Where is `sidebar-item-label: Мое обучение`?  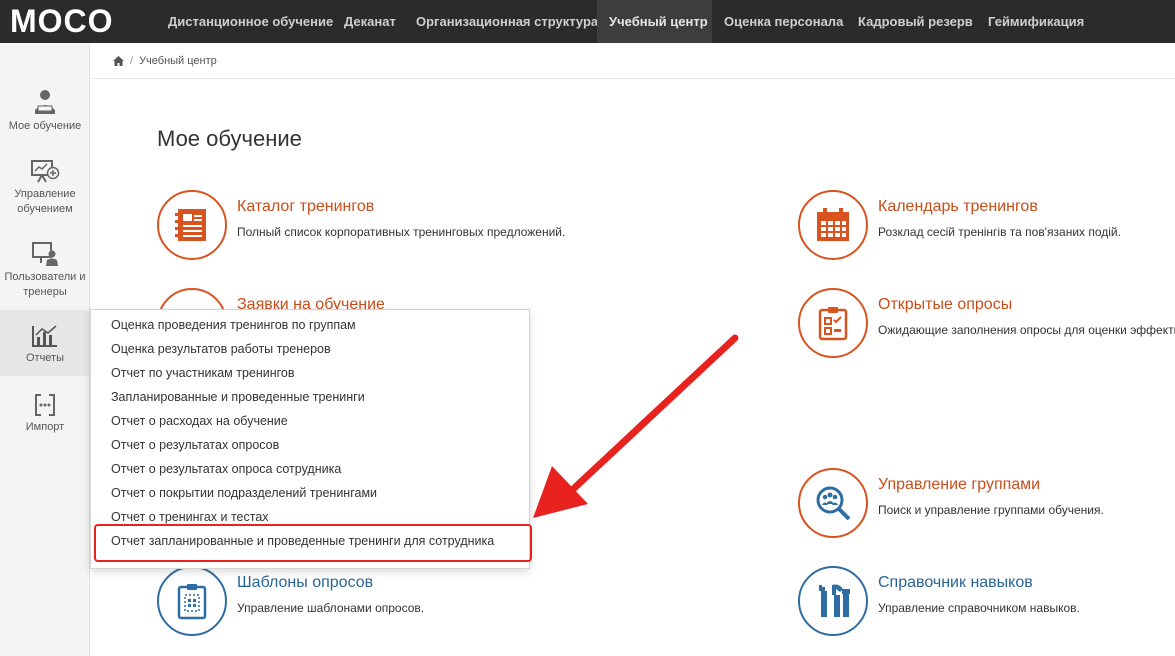 sidebar-item-label: Мое обучение is located at coordinates (45, 126).